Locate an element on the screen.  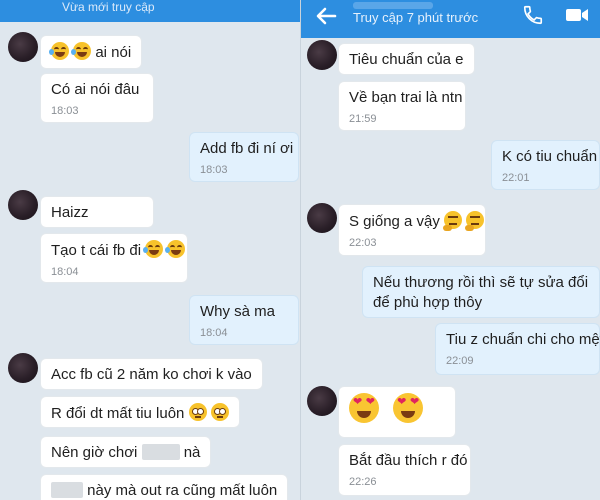
message-bubble: ai nói is located at coordinates (91, 52).